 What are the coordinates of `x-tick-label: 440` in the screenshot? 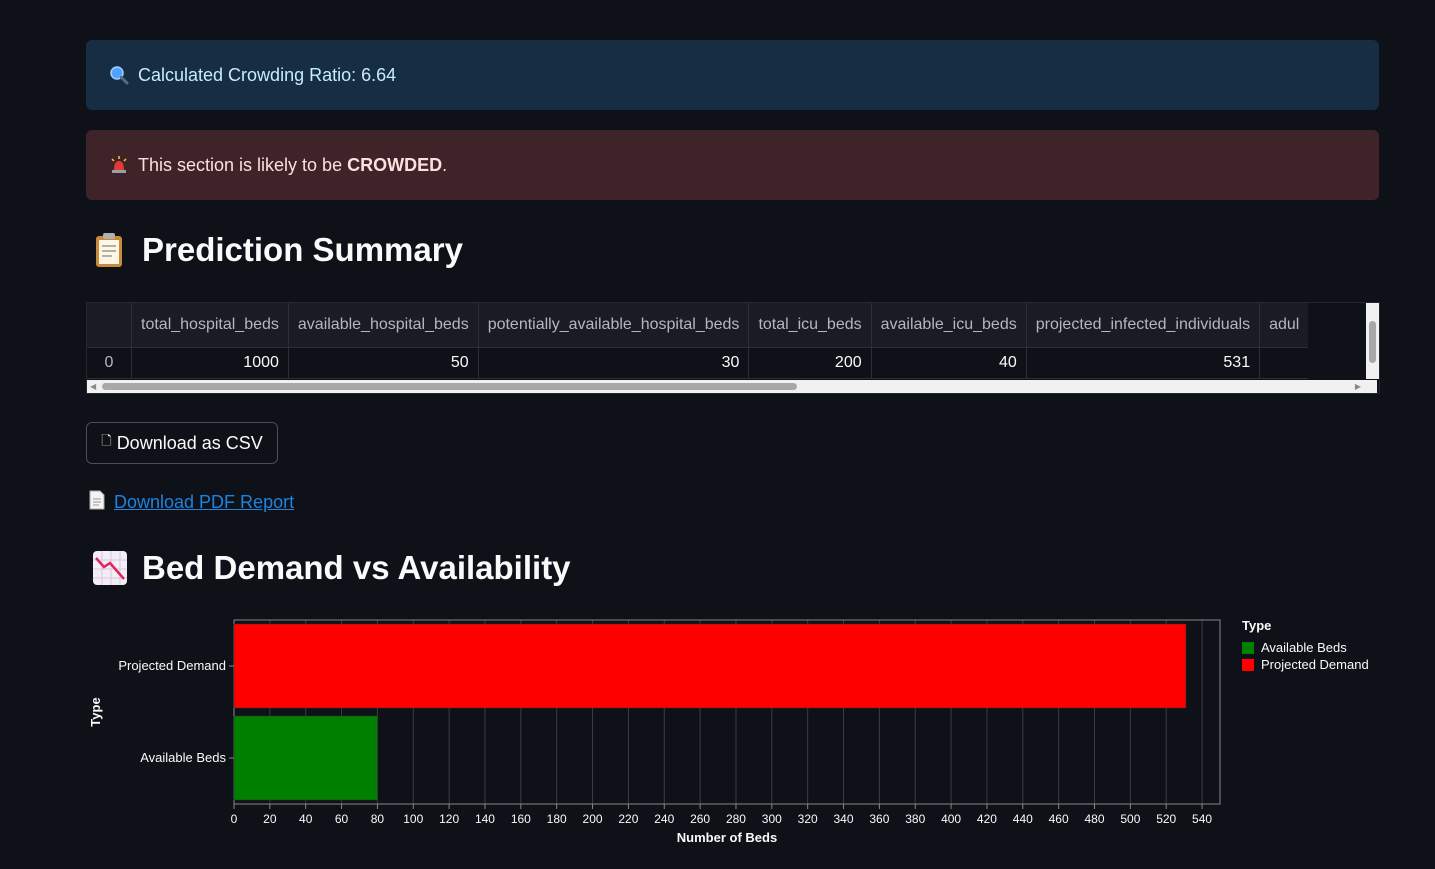 It's located at (1023, 819).